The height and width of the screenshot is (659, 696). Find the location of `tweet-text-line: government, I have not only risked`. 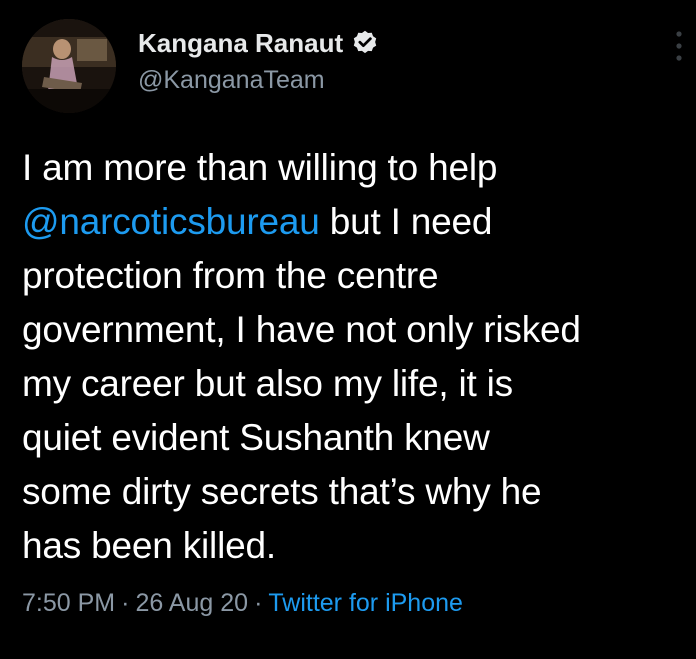

tweet-text-line: government, I have not only risked is located at coordinates (356, 330).